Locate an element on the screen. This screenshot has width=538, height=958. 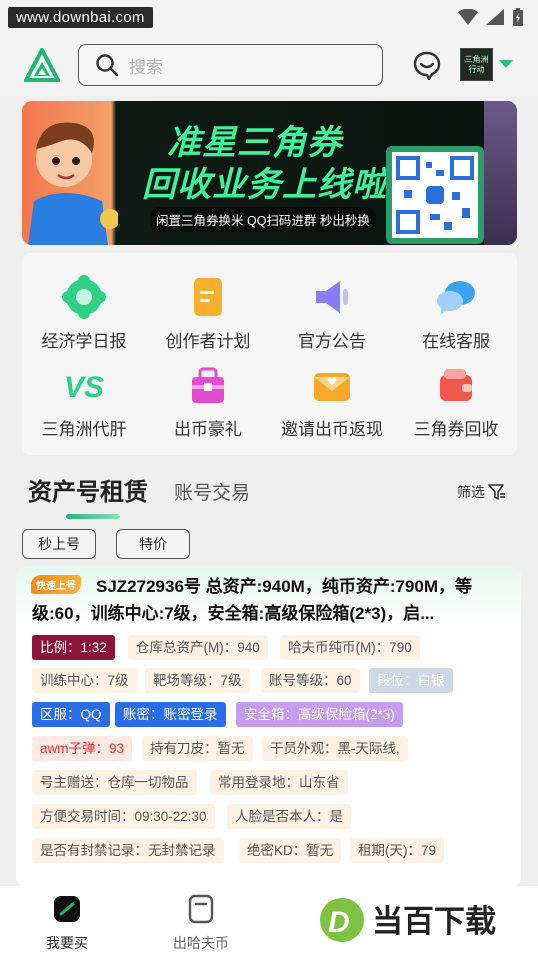
nav-sell-coin: 出哈夫币 is located at coordinates (201, 923).